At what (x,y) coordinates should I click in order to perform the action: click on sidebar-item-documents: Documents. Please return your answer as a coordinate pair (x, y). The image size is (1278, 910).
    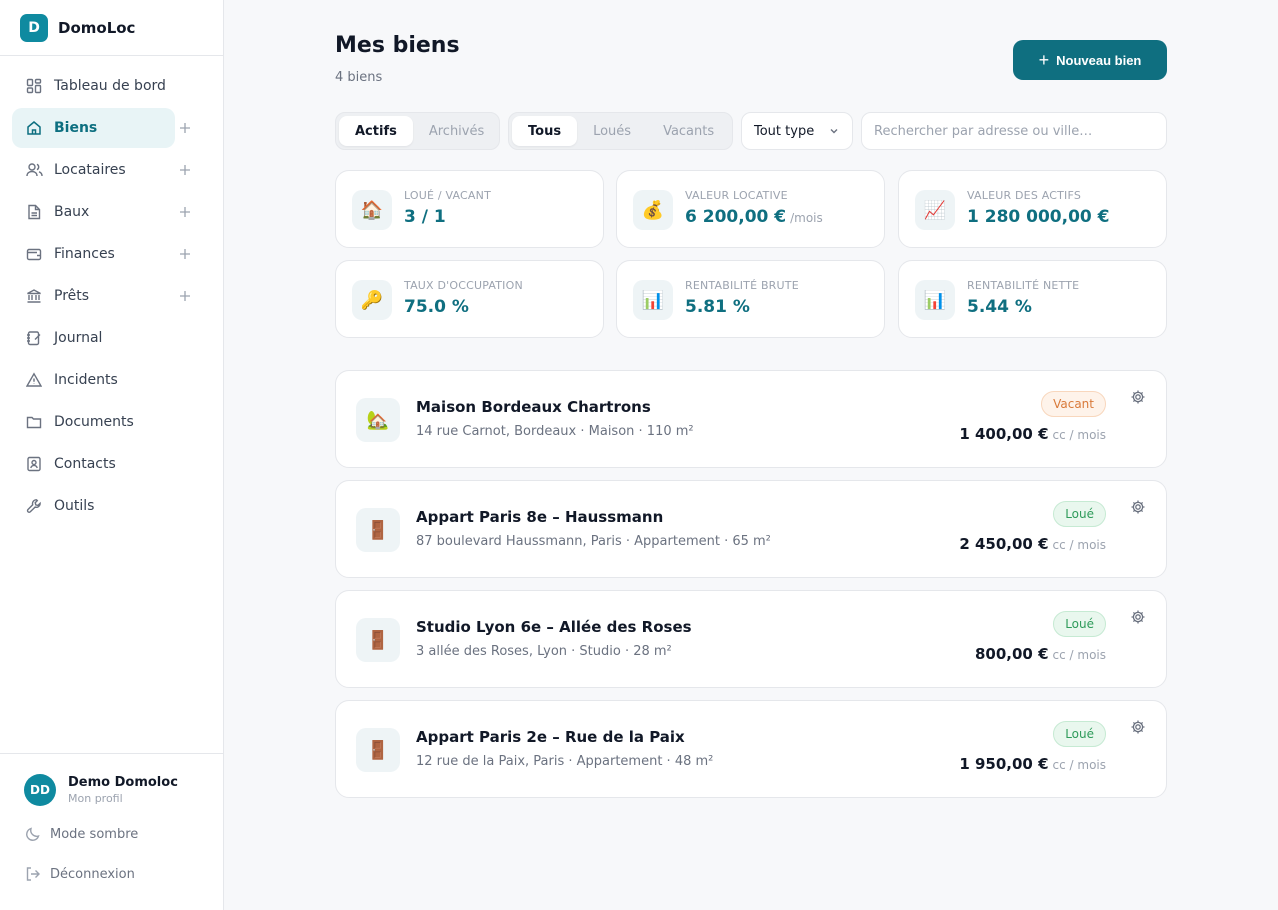
    Looking at the image, I should click on (111, 422).